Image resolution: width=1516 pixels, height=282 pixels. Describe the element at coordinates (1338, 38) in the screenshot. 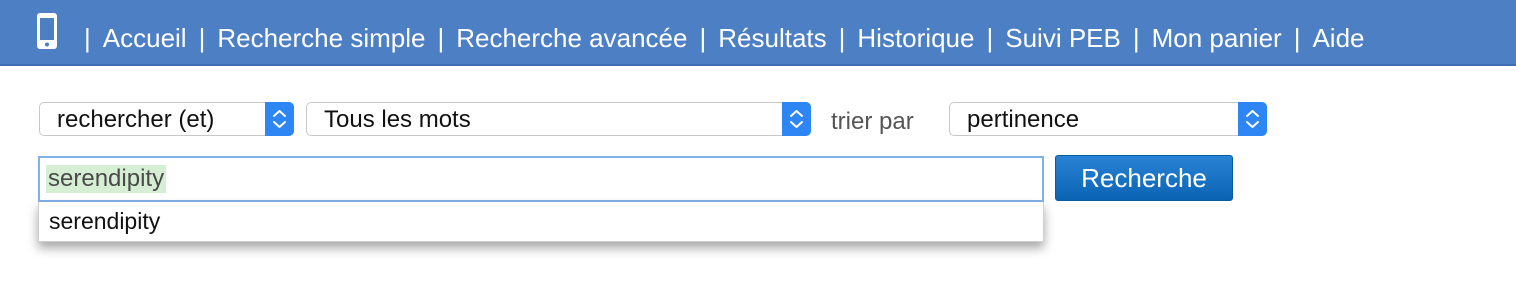

I see `nav-link-aide: Aide` at that location.